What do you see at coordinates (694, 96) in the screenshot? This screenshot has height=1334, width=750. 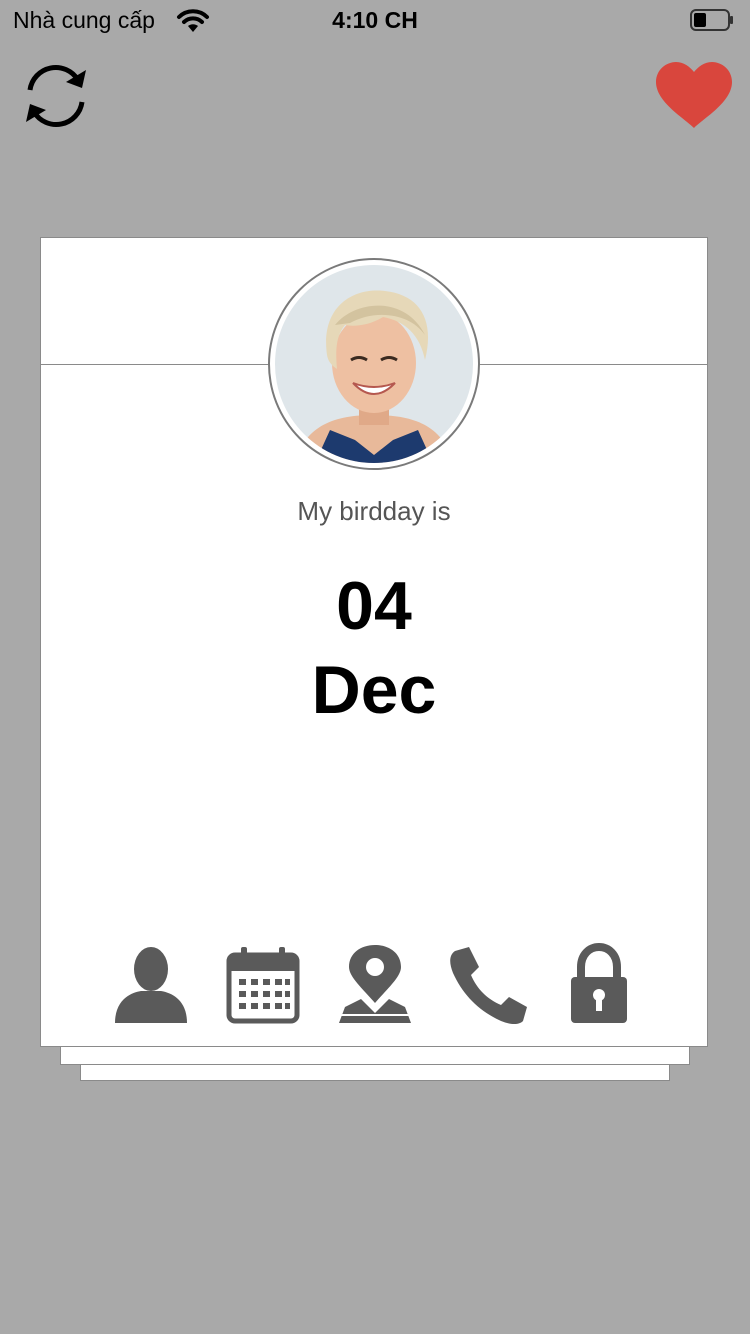 I see `heart-icon` at bounding box center [694, 96].